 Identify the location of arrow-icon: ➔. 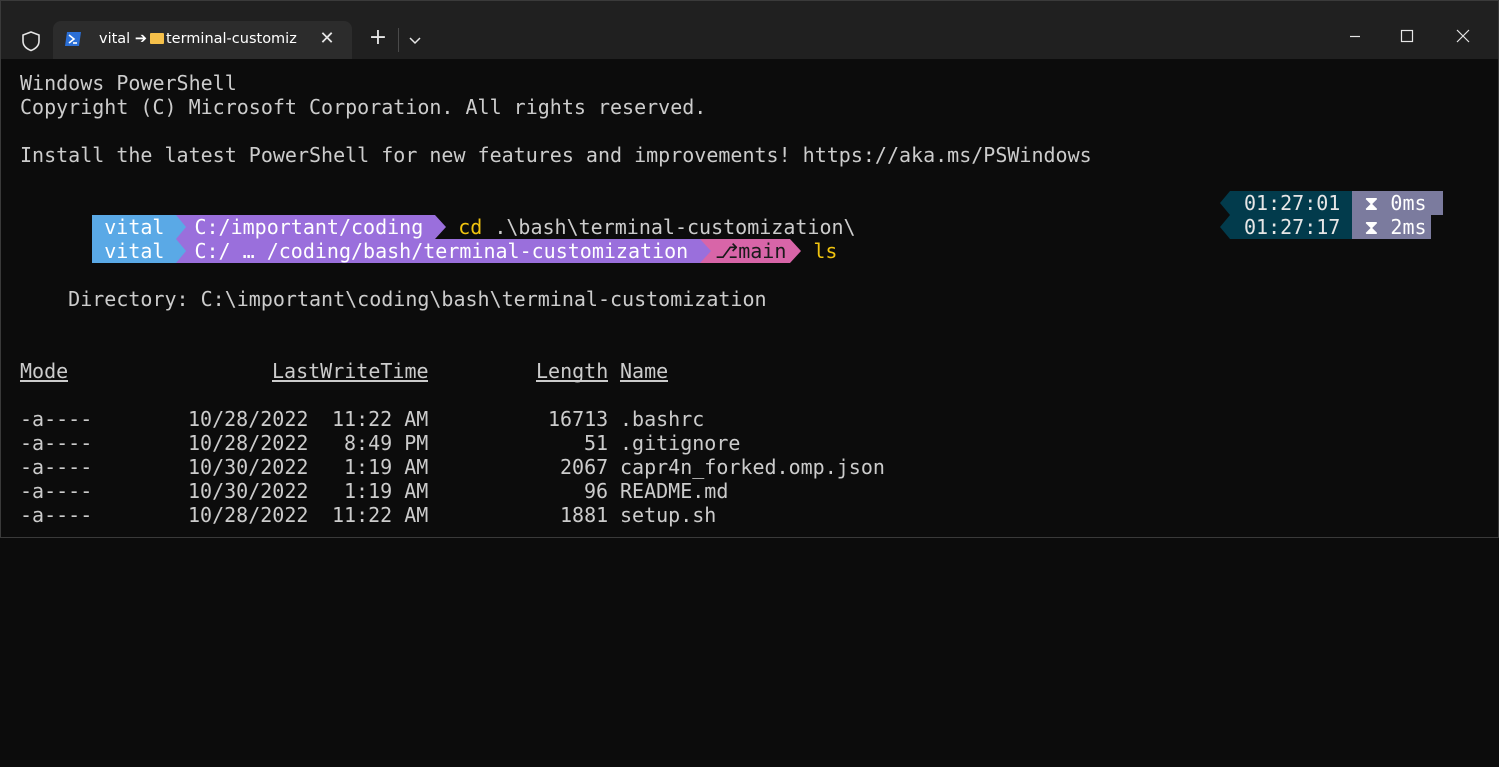
(140, 39).